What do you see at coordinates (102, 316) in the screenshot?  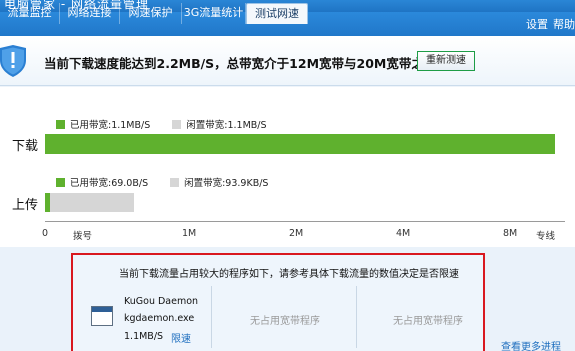 I see `program-window-icon` at bounding box center [102, 316].